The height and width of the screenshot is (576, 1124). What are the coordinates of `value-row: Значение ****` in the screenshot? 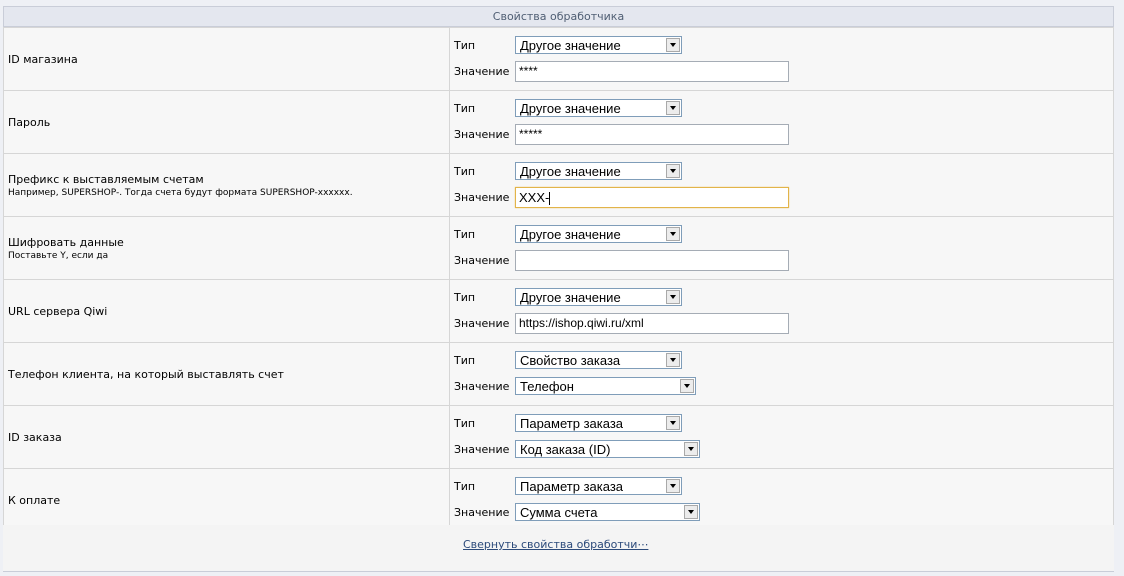 It's located at (781, 73).